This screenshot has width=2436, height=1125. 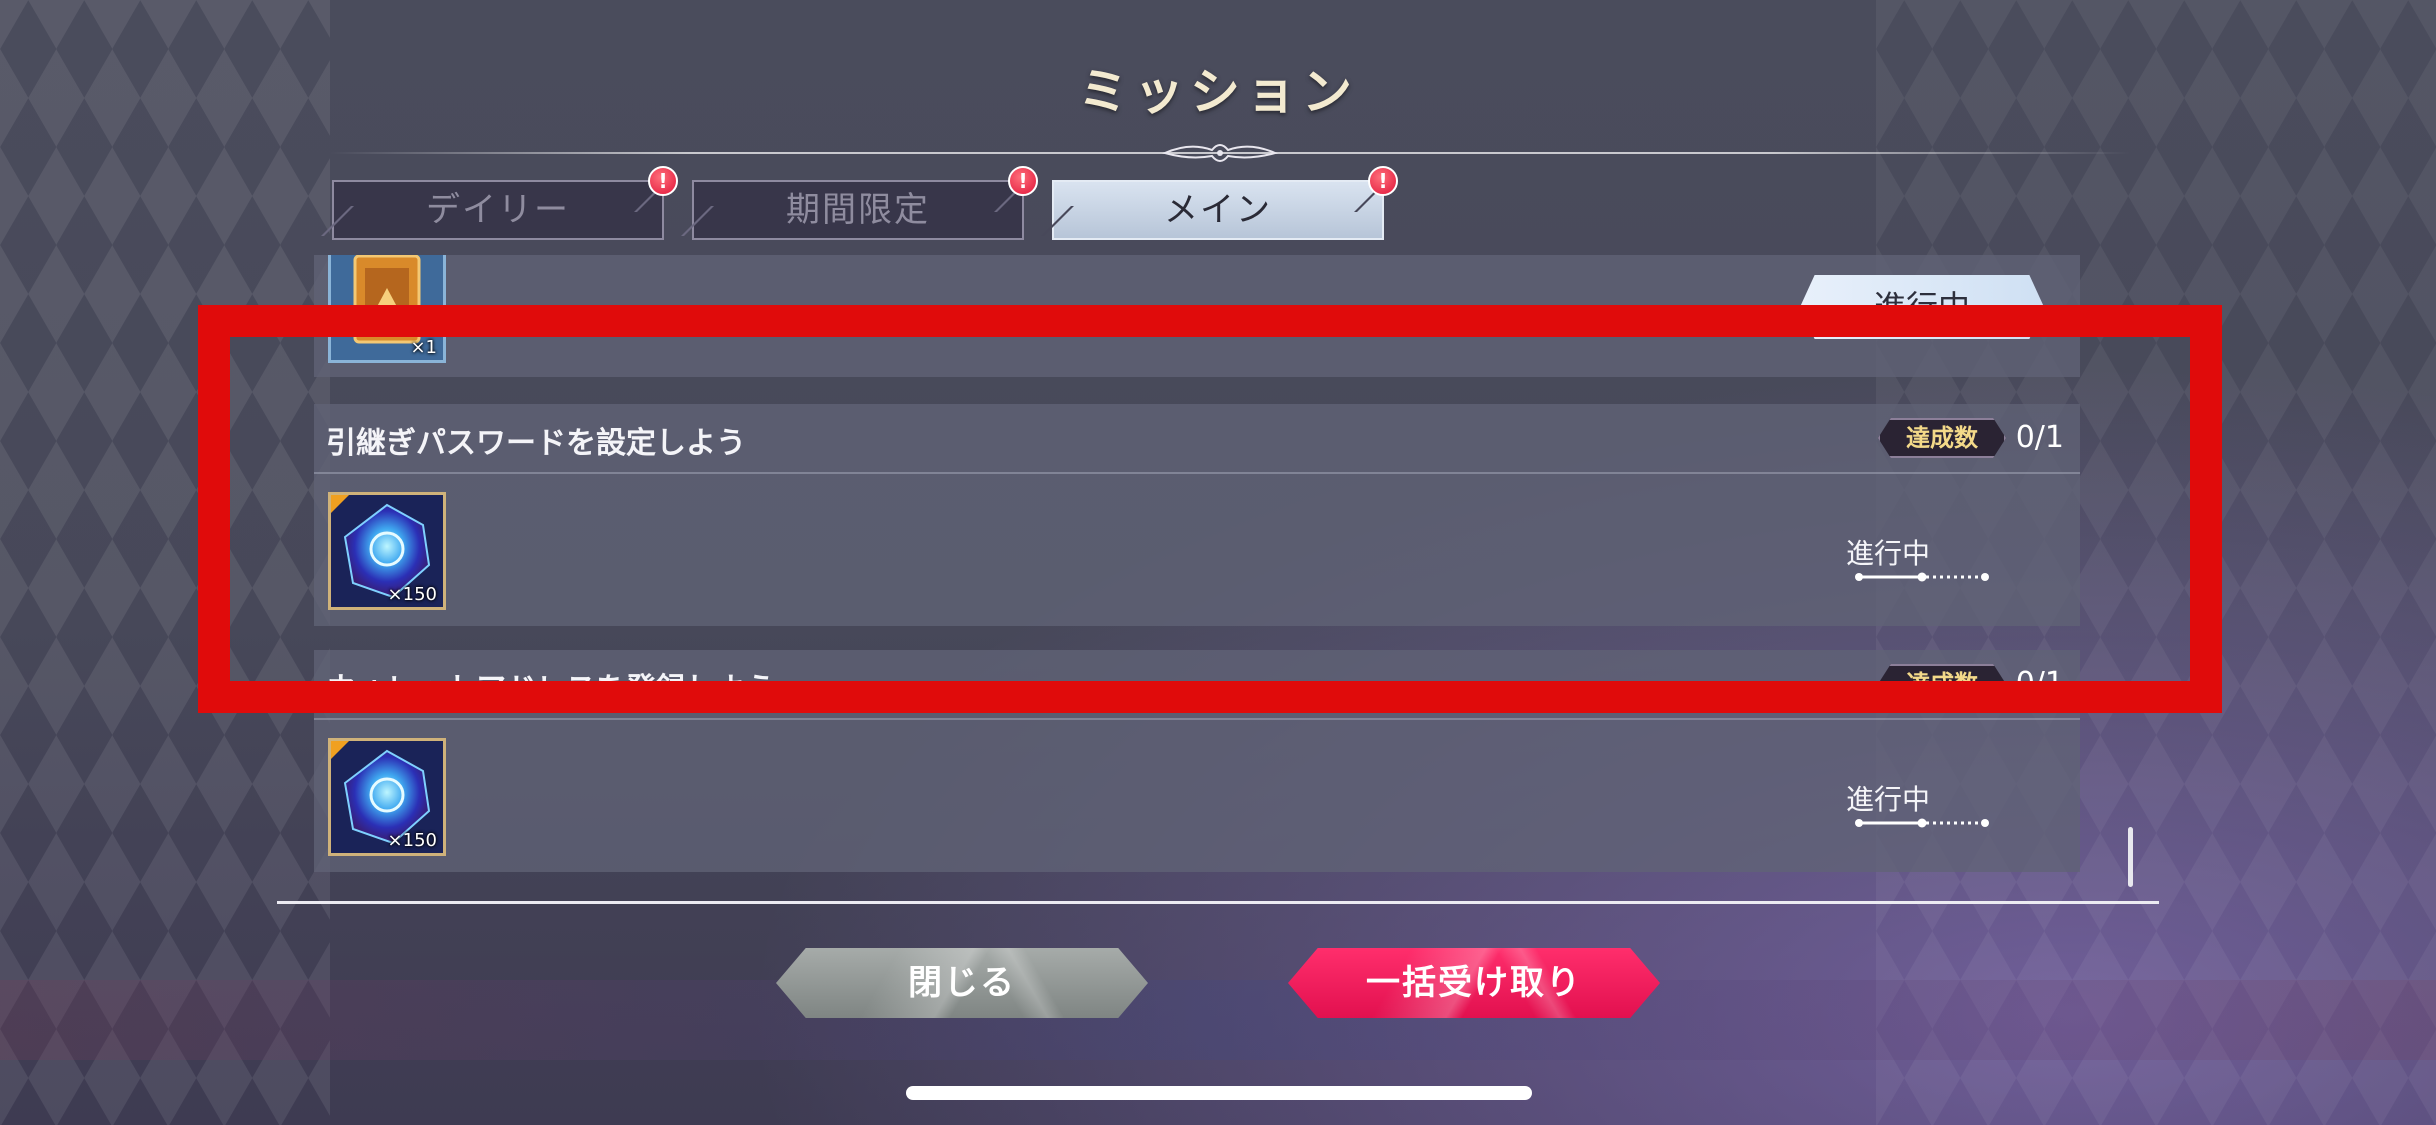 What do you see at coordinates (498, 210) in the screenshot?
I see `tab-label: デイリー` at bounding box center [498, 210].